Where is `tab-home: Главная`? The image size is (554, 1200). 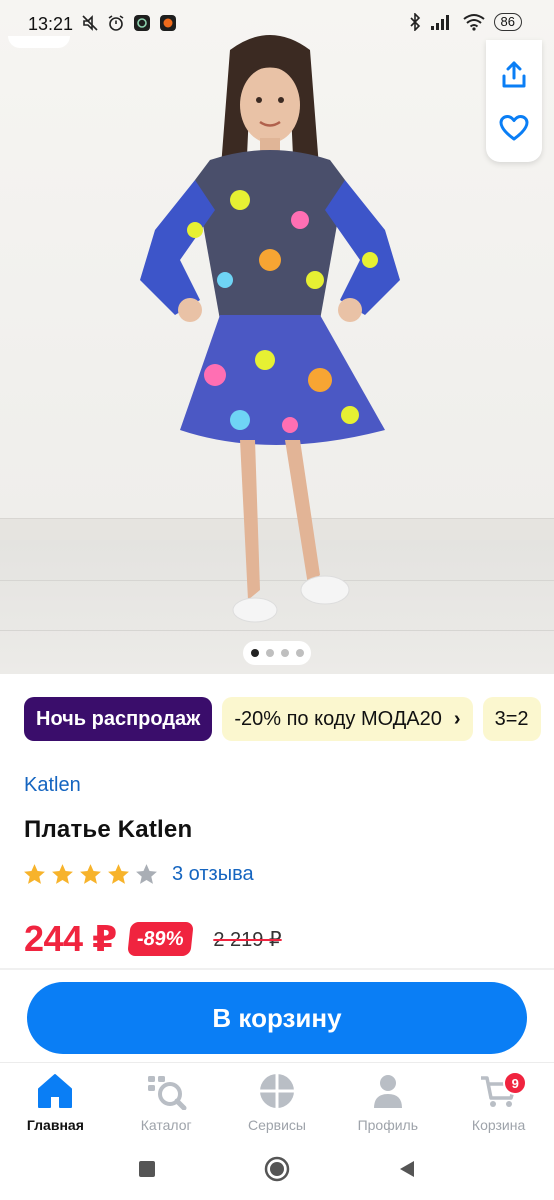 tab-home: Главная is located at coordinates (55, 1100).